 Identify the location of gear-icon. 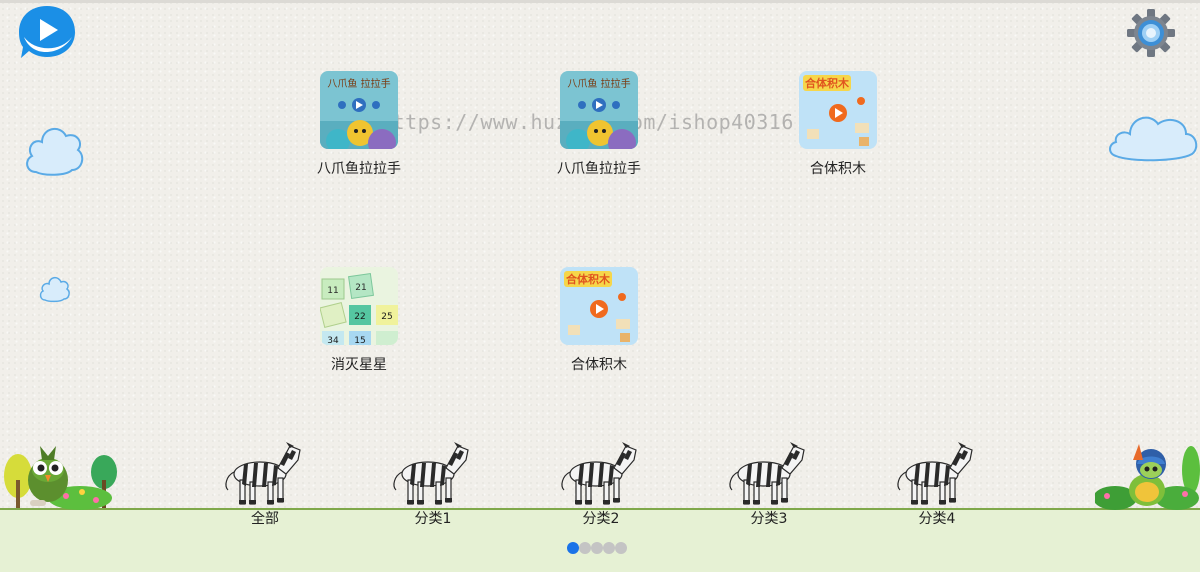
(1151, 33).